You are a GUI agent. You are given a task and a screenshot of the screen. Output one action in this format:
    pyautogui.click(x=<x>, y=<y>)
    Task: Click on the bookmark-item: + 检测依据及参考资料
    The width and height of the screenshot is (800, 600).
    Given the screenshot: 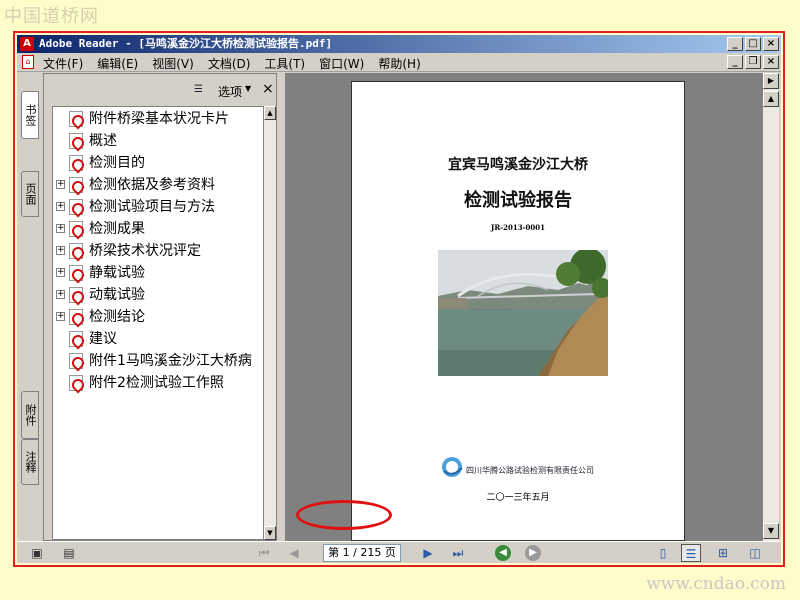 What is the action you would take?
    pyautogui.click(x=158, y=185)
    